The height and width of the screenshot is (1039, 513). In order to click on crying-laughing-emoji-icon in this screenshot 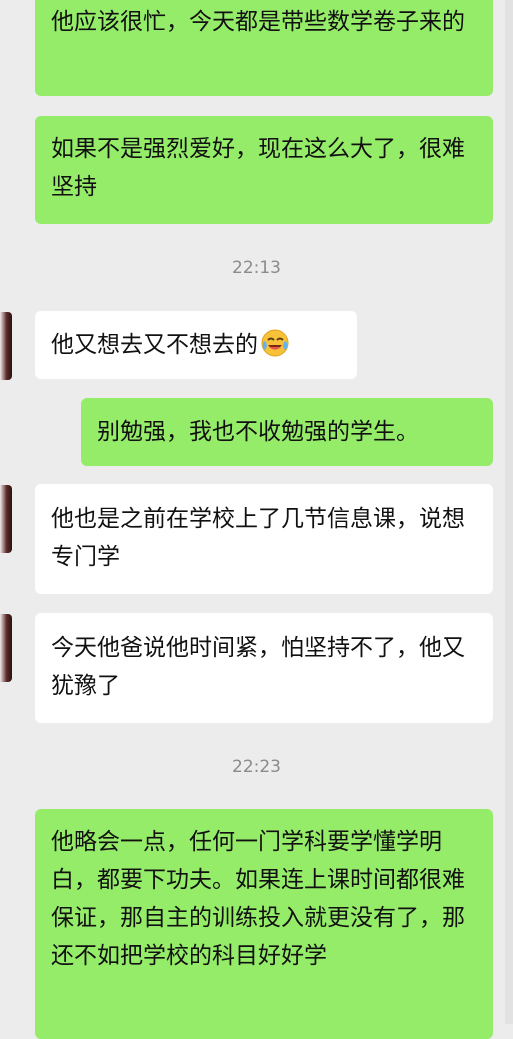, I will do `click(275, 343)`.